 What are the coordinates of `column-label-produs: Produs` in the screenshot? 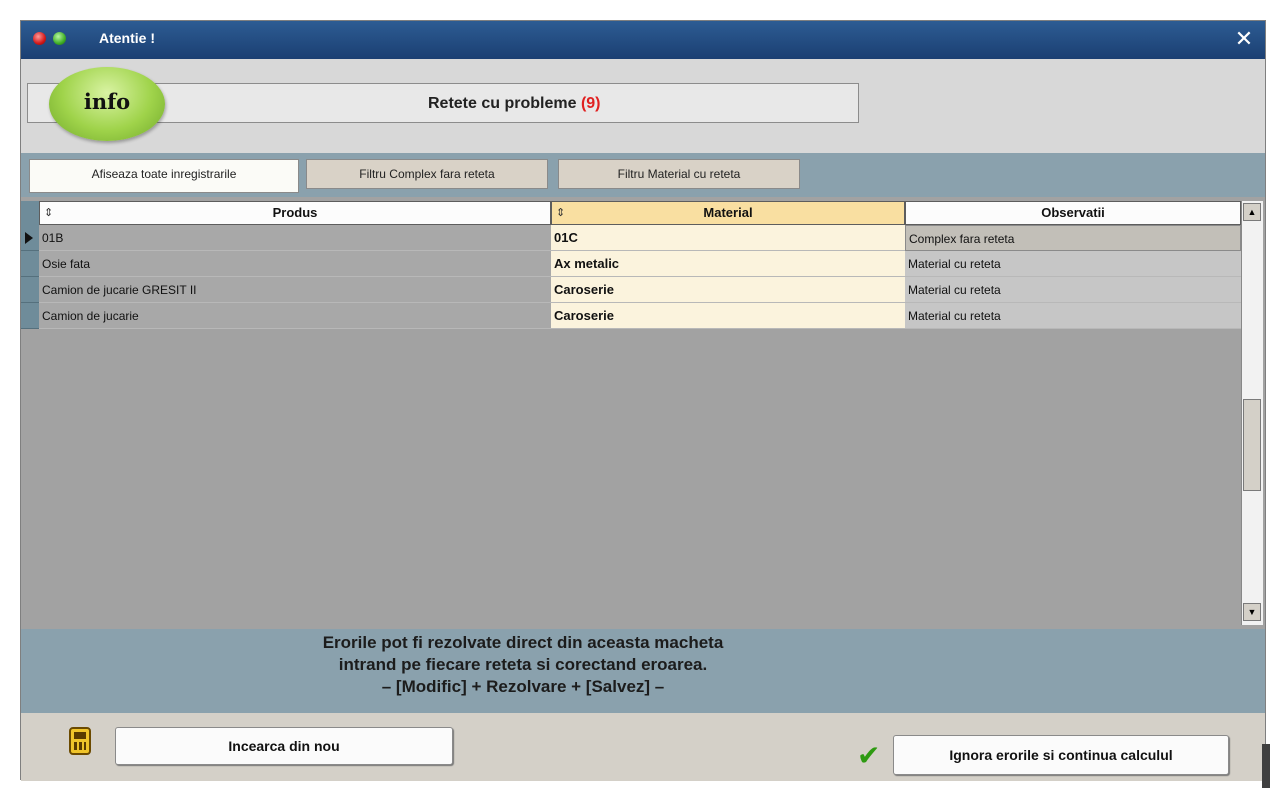 It's located at (295, 212).